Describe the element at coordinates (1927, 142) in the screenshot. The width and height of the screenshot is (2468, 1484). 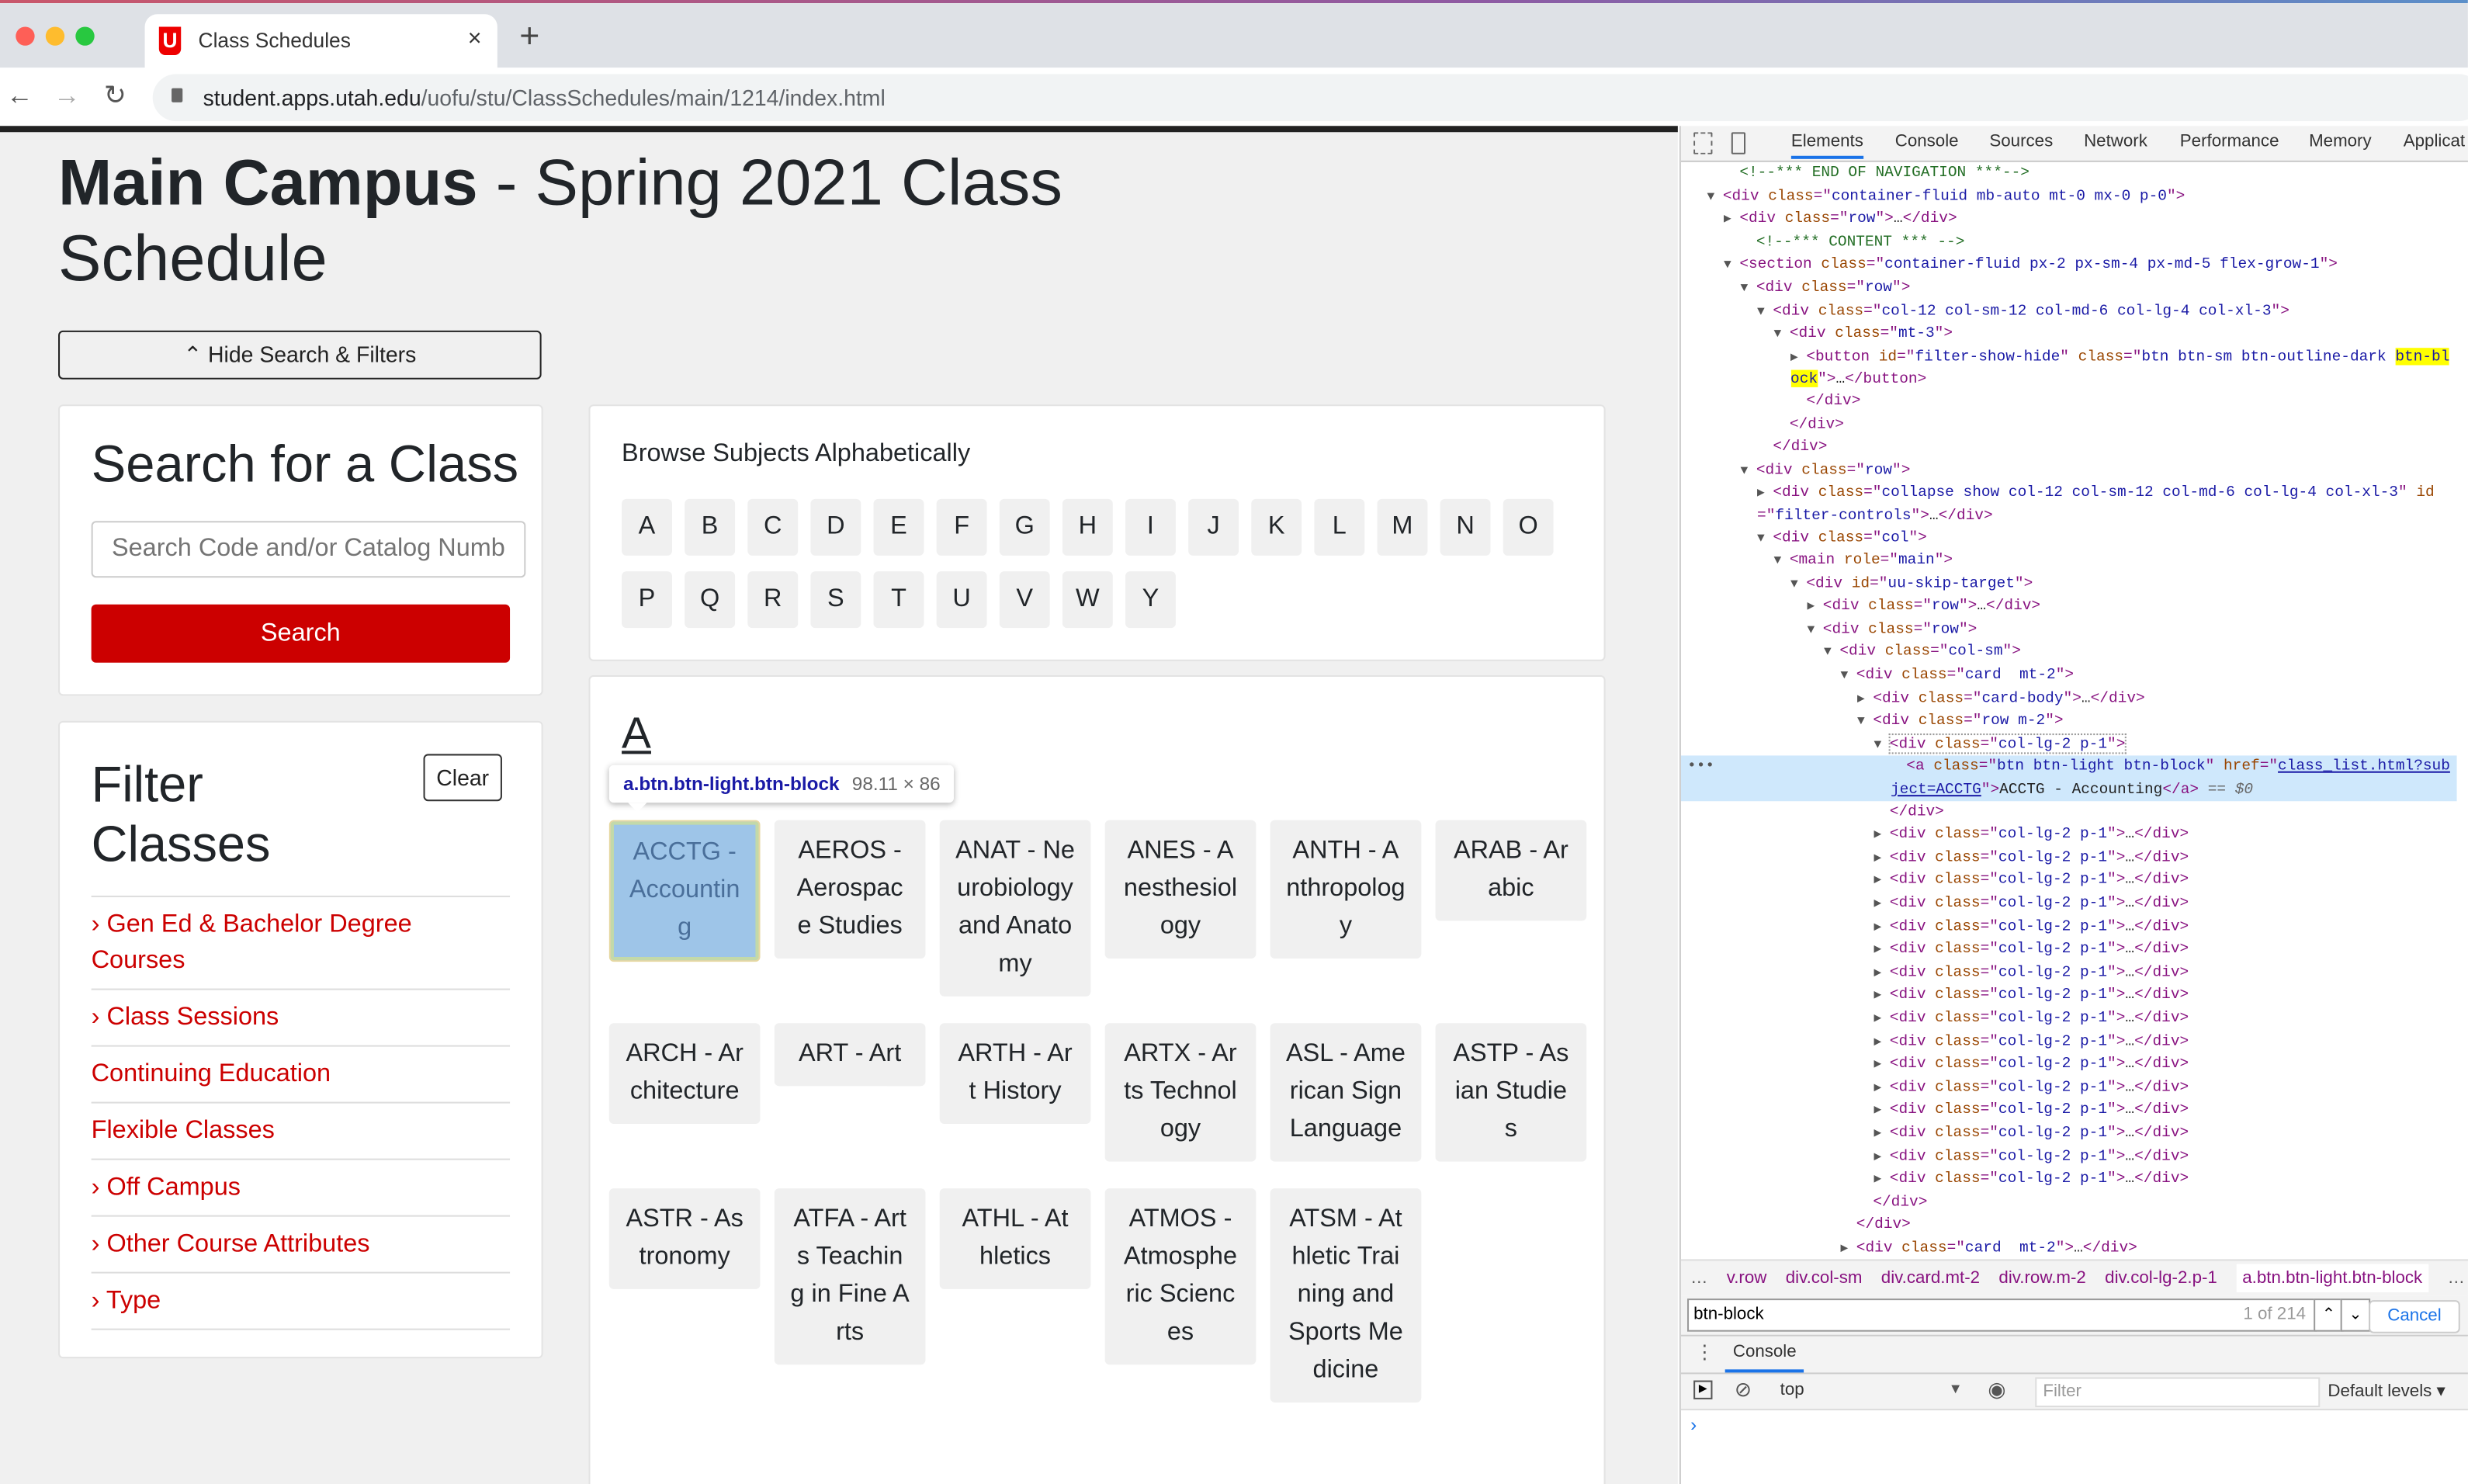
I see `devtools-tab: Console` at that location.